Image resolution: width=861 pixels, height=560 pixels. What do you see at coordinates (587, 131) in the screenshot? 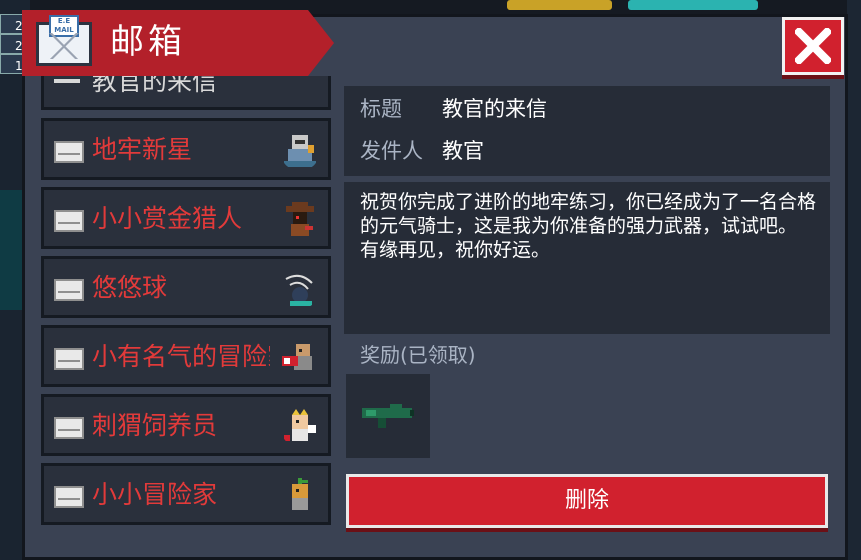
I see `mail-header-box: 标题 教官的来信 发件人 教官` at bounding box center [587, 131].